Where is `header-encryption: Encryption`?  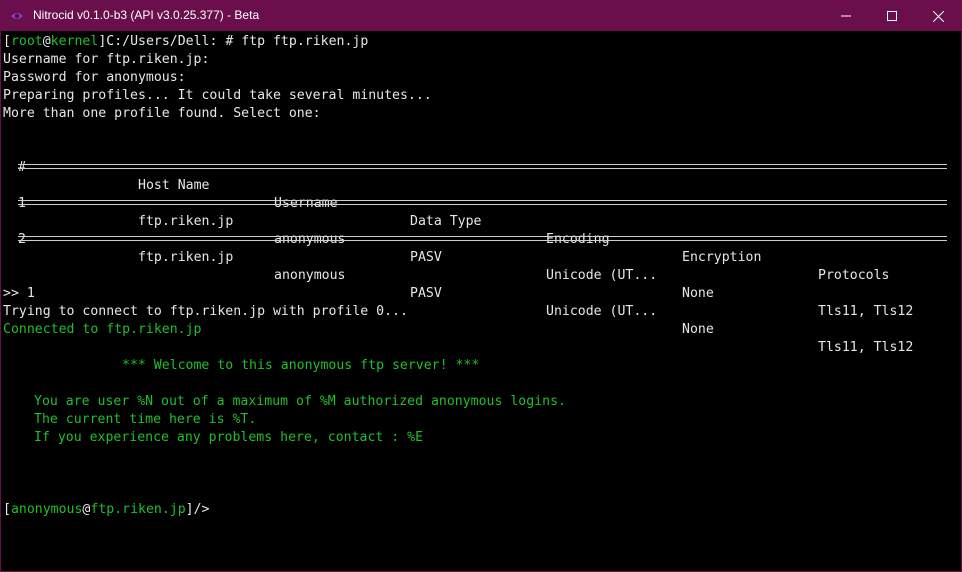
header-encryption: Encryption is located at coordinates (722, 257).